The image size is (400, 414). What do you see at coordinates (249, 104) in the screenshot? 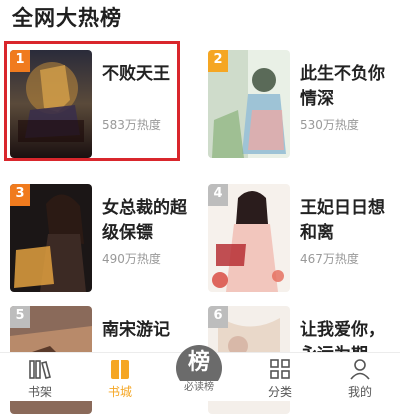
I see `book-cover-2: 2` at bounding box center [249, 104].